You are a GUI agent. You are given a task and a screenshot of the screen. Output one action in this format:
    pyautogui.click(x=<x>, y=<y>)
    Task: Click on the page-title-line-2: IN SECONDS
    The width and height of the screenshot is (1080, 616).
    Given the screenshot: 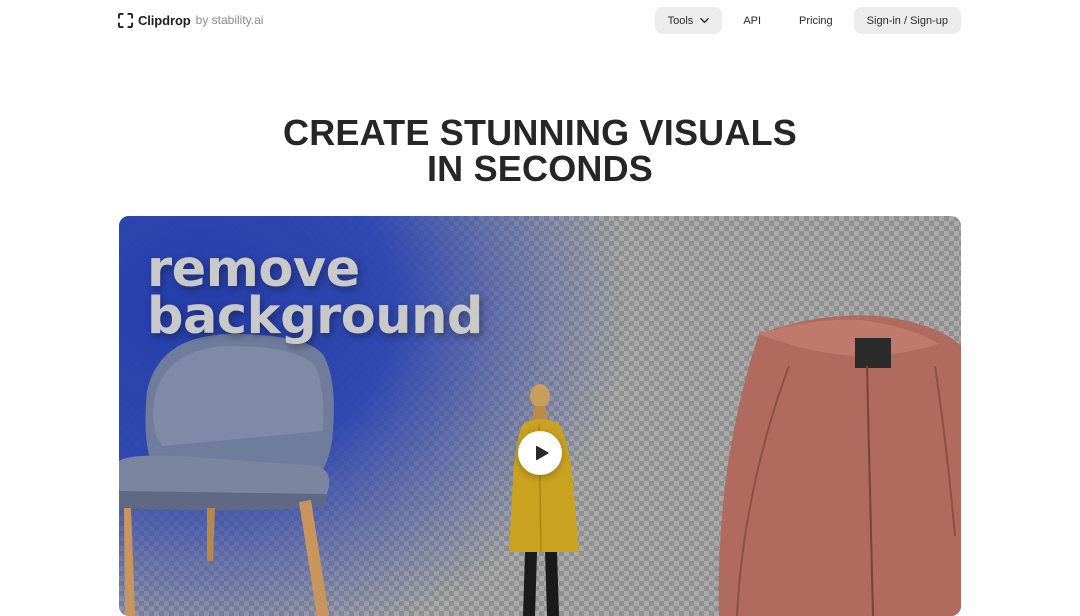 What is the action you would take?
    pyautogui.click(x=540, y=168)
    